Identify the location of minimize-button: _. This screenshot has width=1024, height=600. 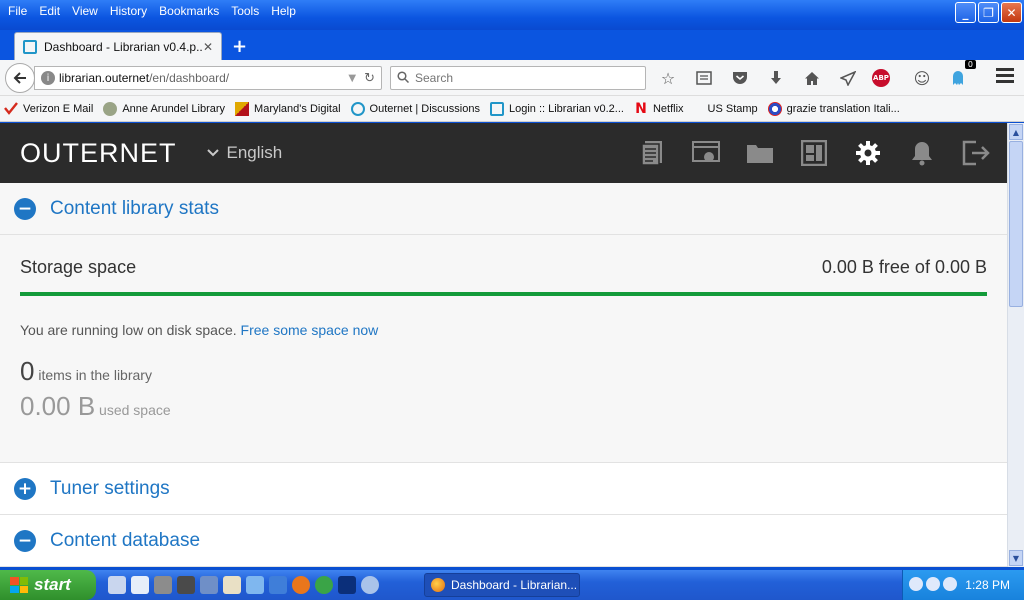
(965, 12).